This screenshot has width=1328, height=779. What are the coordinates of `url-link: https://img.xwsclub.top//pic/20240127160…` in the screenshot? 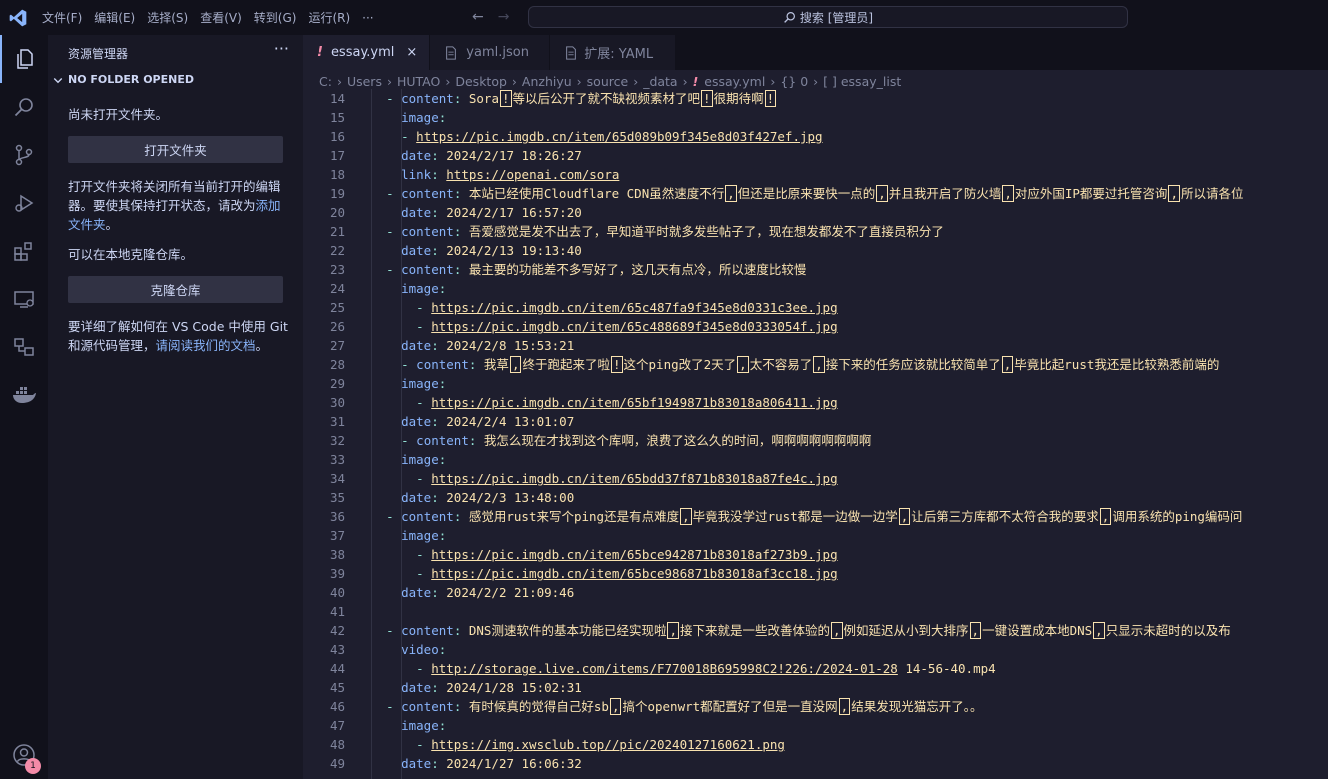 It's located at (608, 744).